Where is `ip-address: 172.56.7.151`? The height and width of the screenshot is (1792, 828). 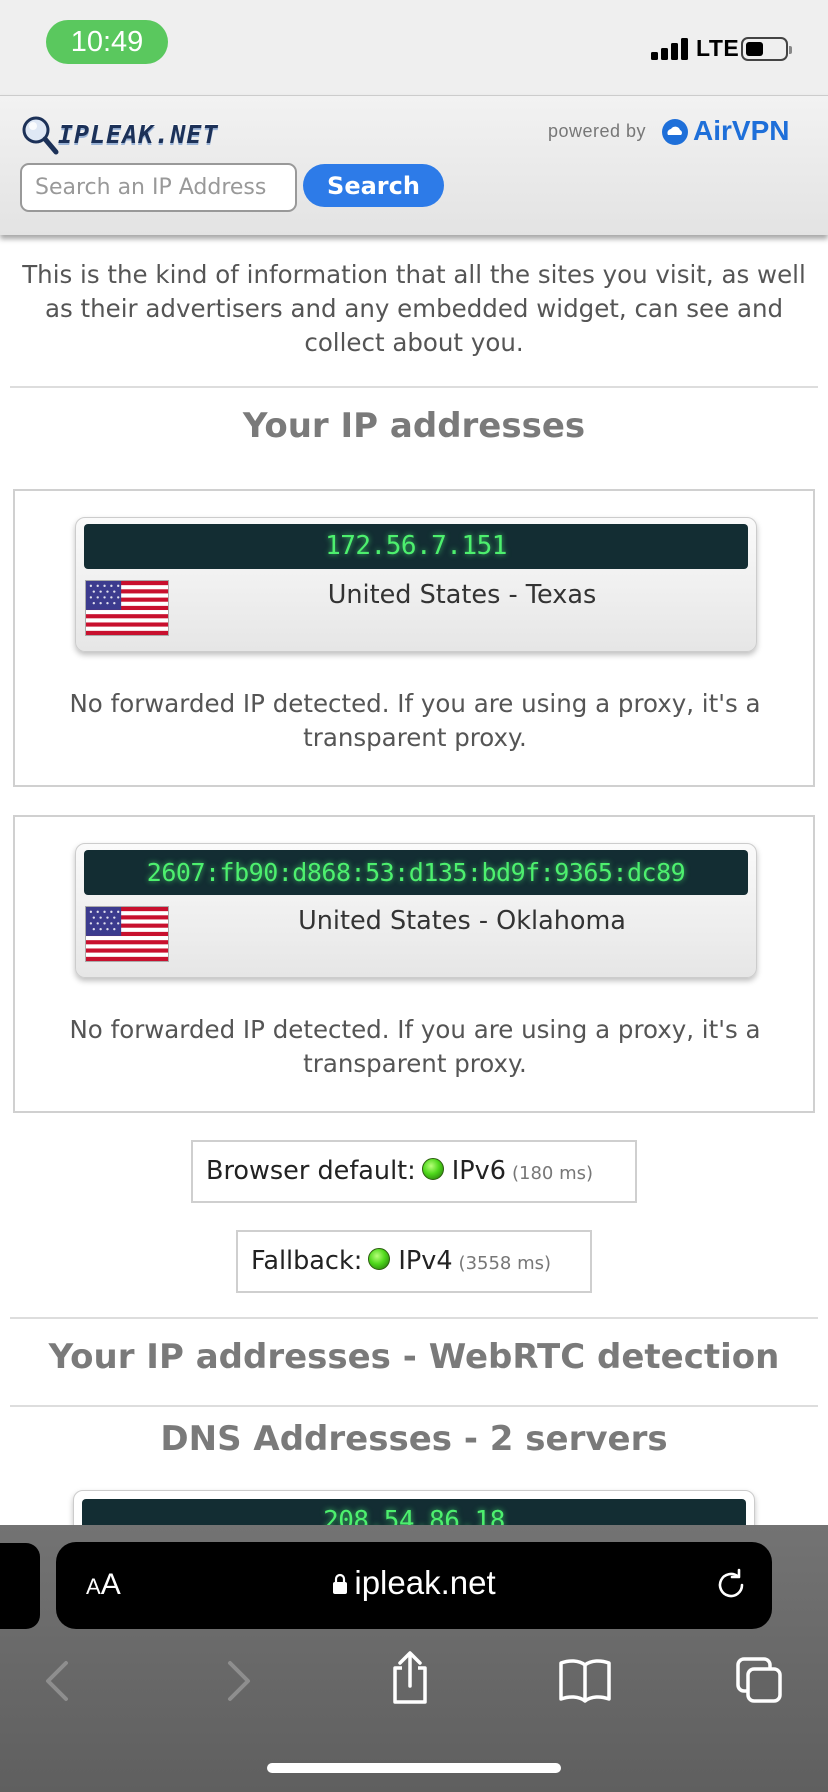 ip-address: 172.56.7.151 is located at coordinates (416, 546).